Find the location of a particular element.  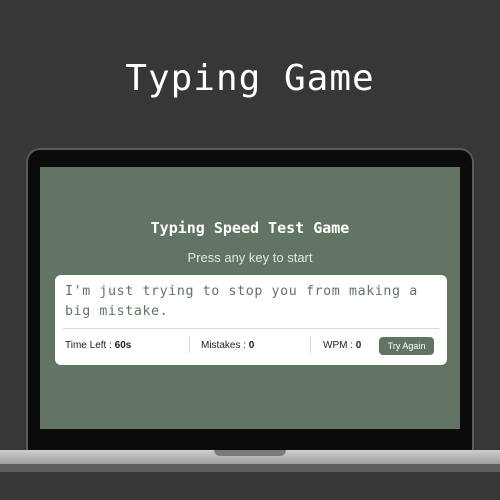

wpm-value: 0 is located at coordinates (358, 345).